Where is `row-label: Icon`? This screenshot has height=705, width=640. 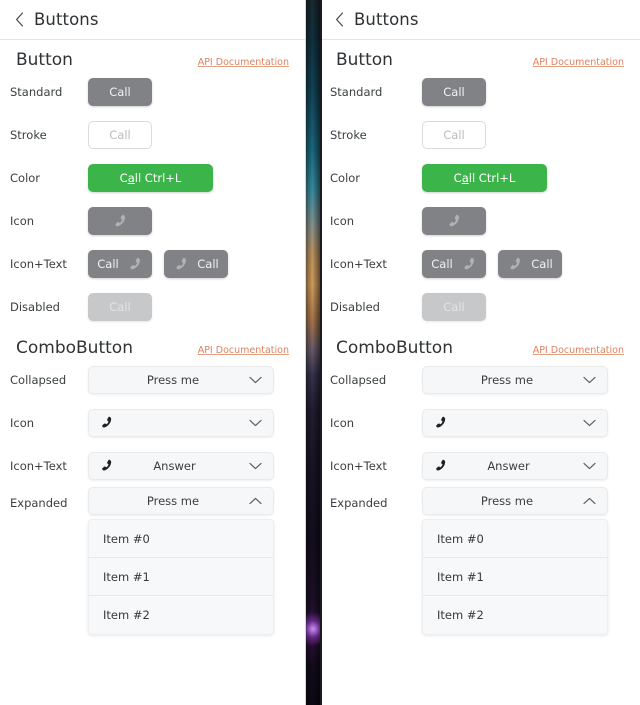 row-label: Icon is located at coordinates (342, 422).